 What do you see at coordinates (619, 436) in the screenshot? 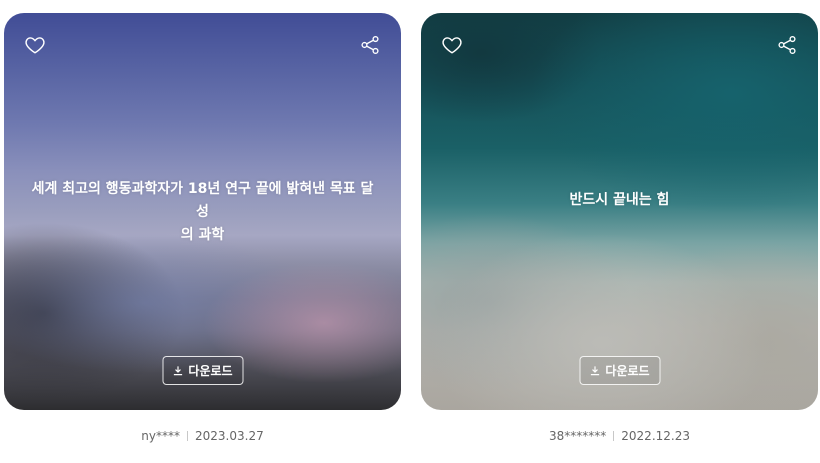
I see `card-meta: 38******* 2022.12.23` at bounding box center [619, 436].